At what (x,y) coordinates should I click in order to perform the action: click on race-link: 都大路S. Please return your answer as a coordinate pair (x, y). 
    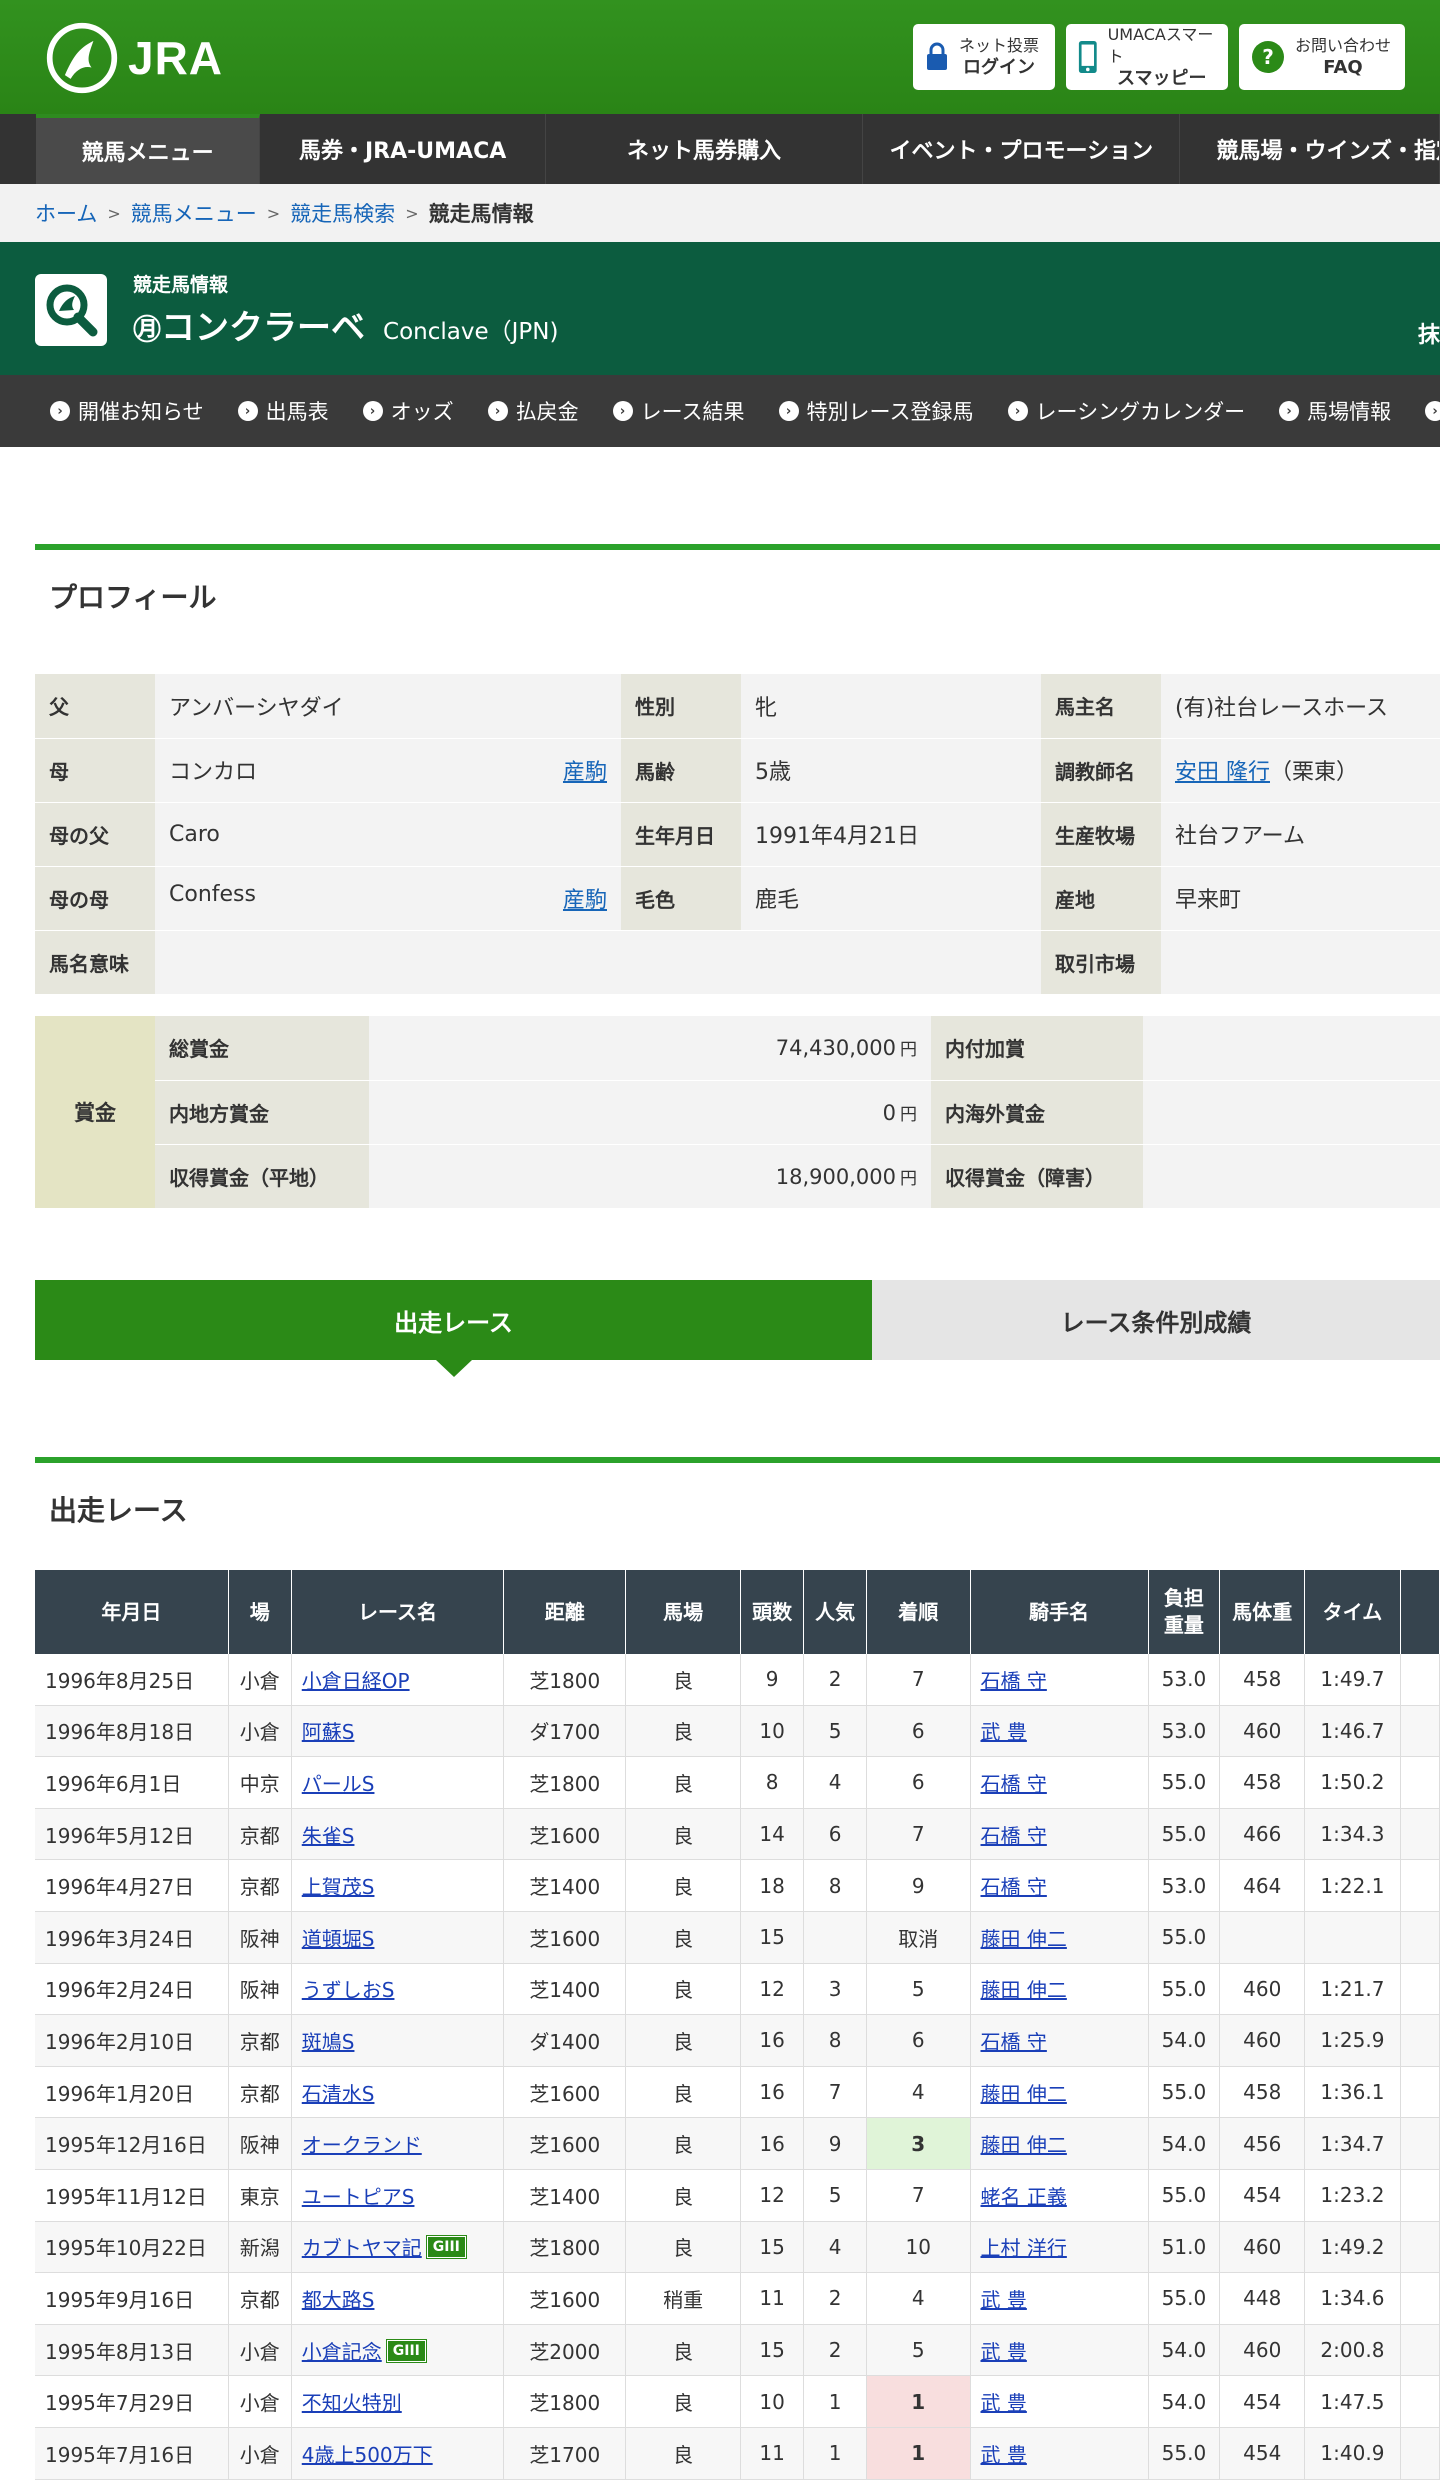
    Looking at the image, I should click on (338, 2300).